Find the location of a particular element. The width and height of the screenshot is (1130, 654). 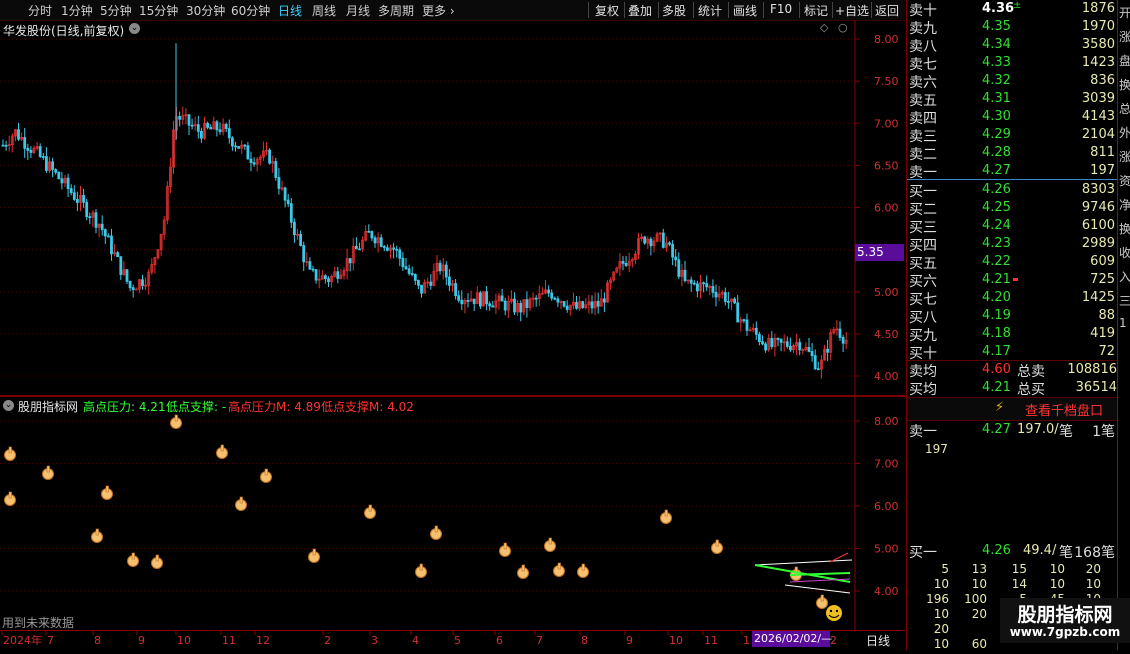

tab-period-1min: 1分钟 is located at coordinates (77, 10).